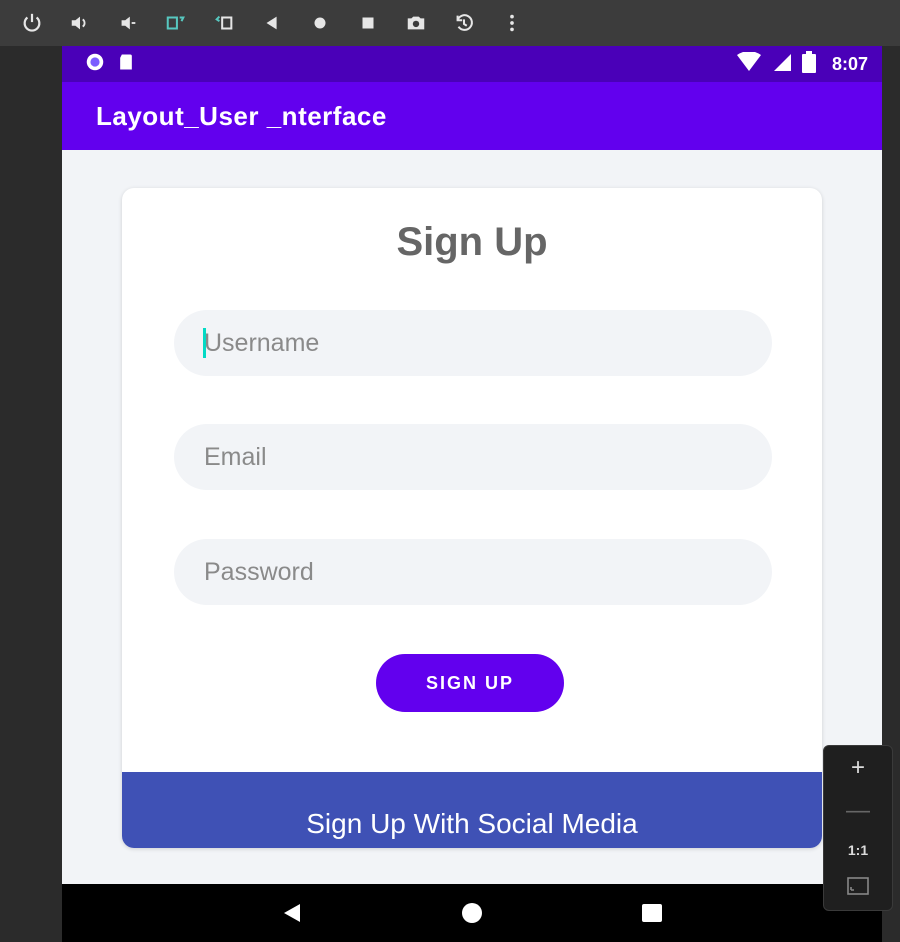  What do you see at coordinates (292, 913) in the screenshot?
I see `nav-back-icon` at bounding box center [292, 913].